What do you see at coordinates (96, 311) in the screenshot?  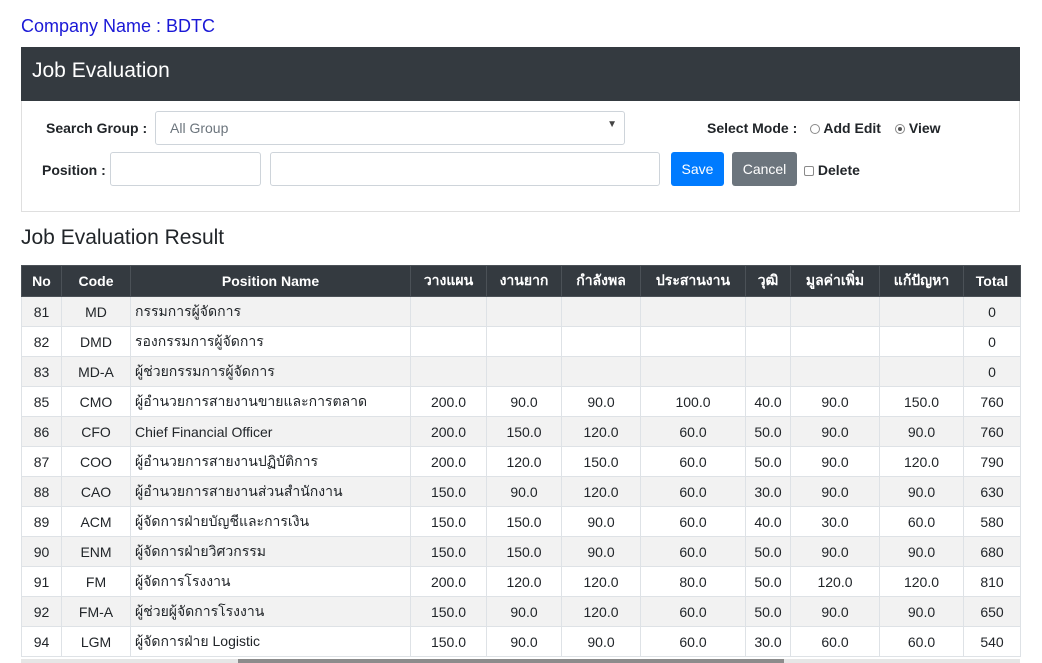 I see `table-cell: MD` at bounding box center [96, 311].